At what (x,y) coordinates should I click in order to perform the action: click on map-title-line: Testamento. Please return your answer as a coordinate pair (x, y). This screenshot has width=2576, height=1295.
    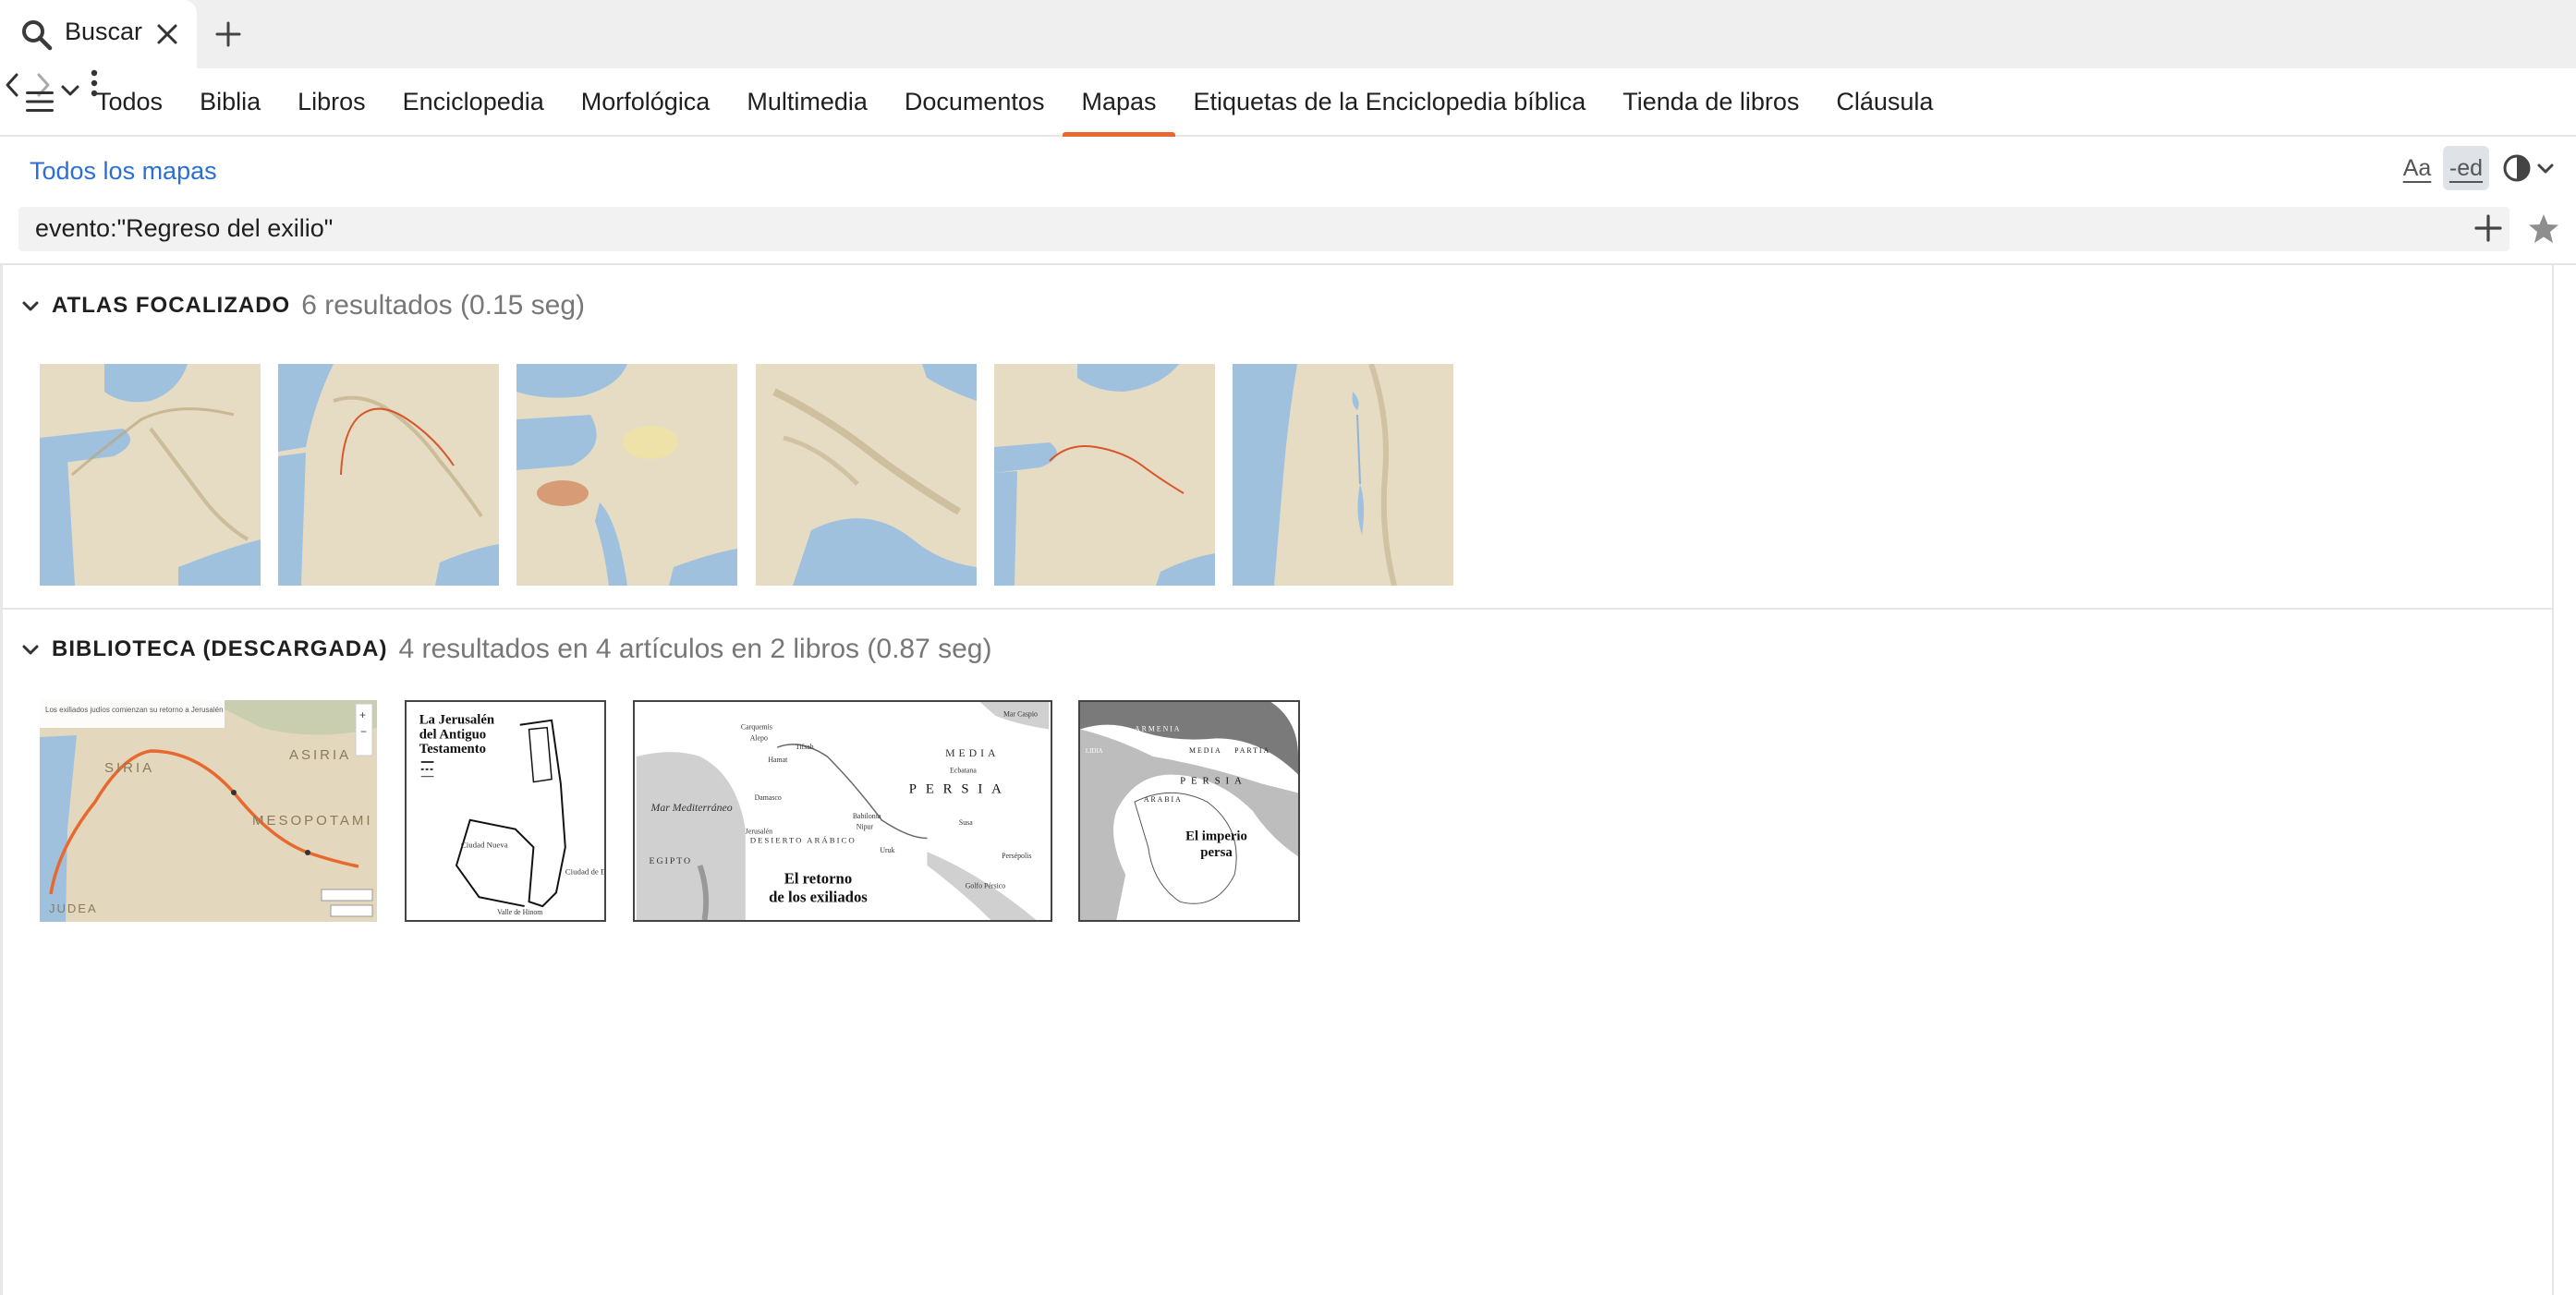
    Looking at the image, I should click on (452, 749).